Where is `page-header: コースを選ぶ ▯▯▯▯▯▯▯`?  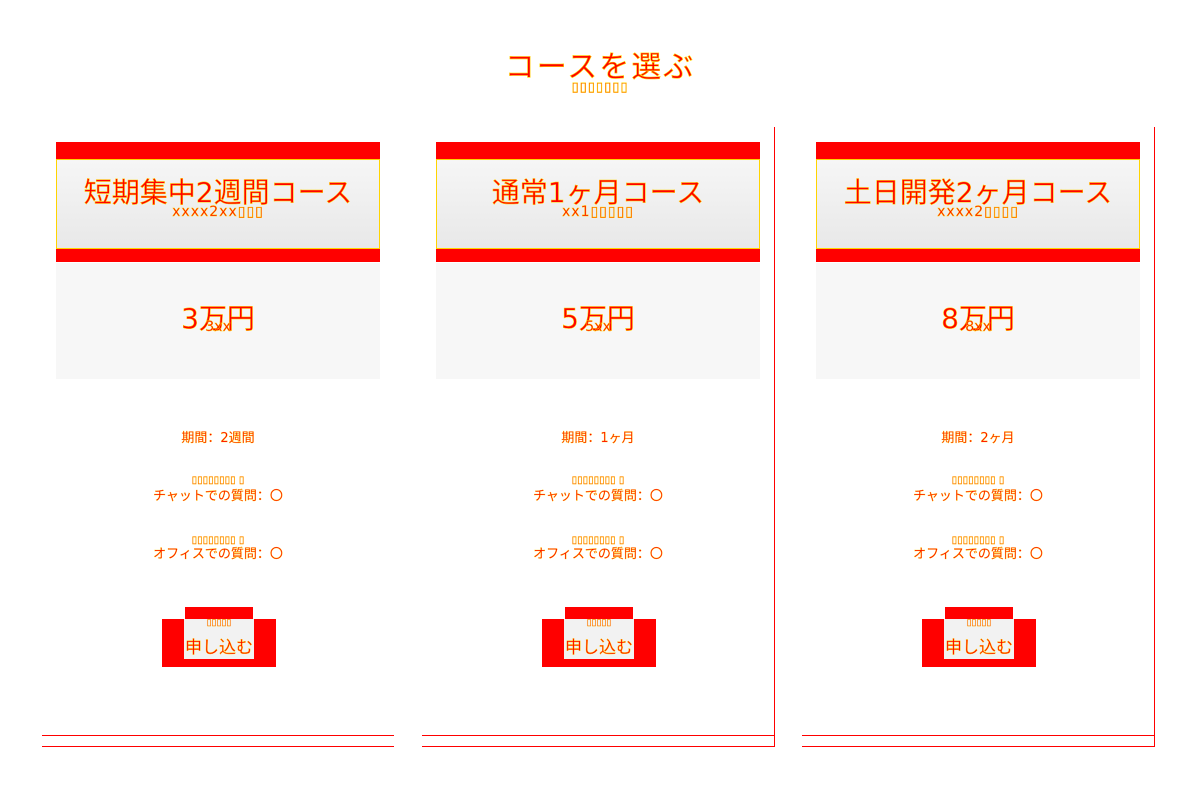
page-header: コースを選ぶ ▯▯▯▯▯▯▯ is located at coordinates (600, 73).